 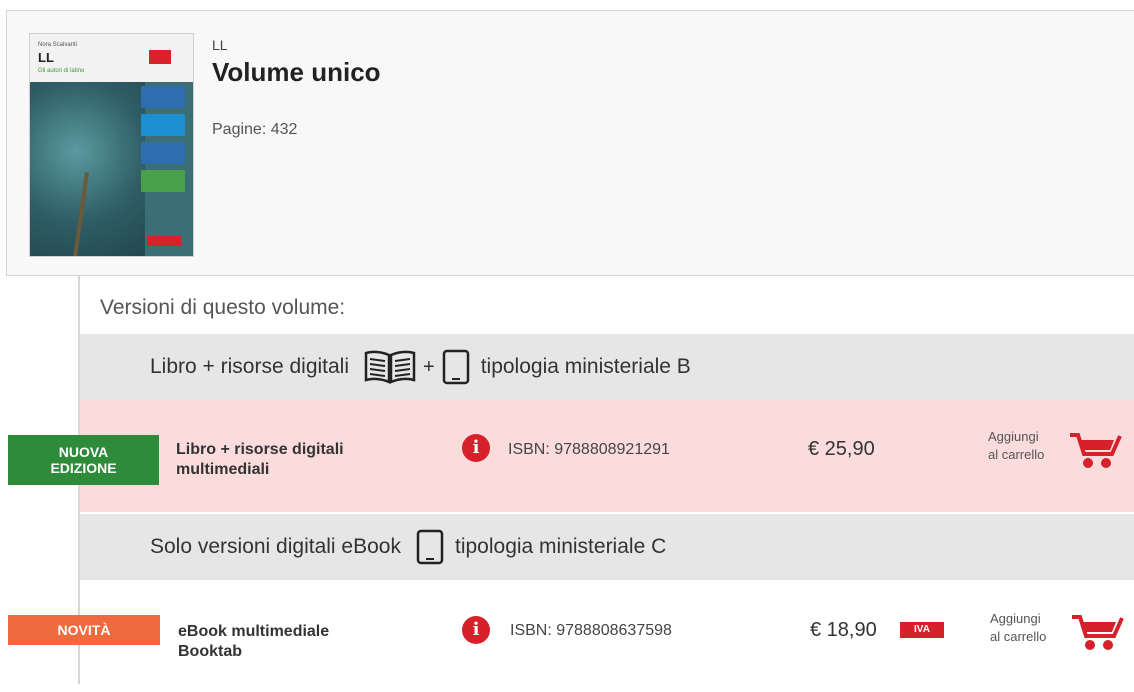 I want to click on product-name-line2: multimediali, so click(x=223, y=469).